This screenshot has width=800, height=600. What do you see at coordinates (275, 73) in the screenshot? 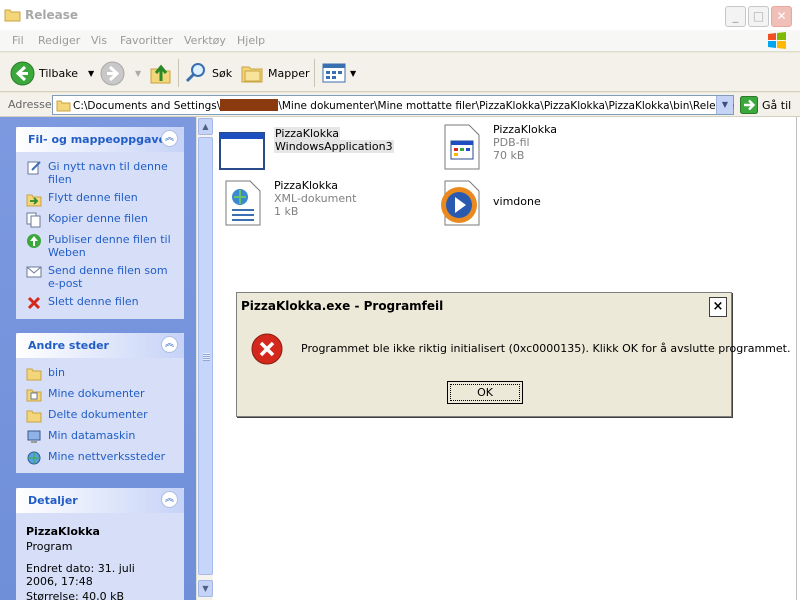
I see `folders-button: Mapper` at bounding box center [275, 73].